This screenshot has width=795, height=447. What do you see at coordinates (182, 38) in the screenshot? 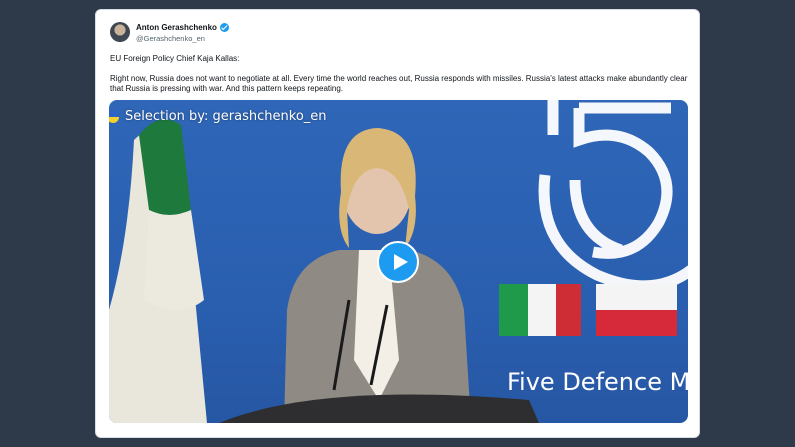
I see `author-handle: @Gerashchenko_en` at bounding box center [182, 38].